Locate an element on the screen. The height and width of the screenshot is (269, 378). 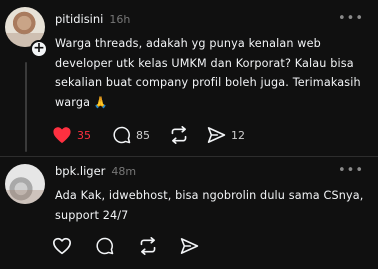
username: pitidisini is located at coordinates (79, 19).